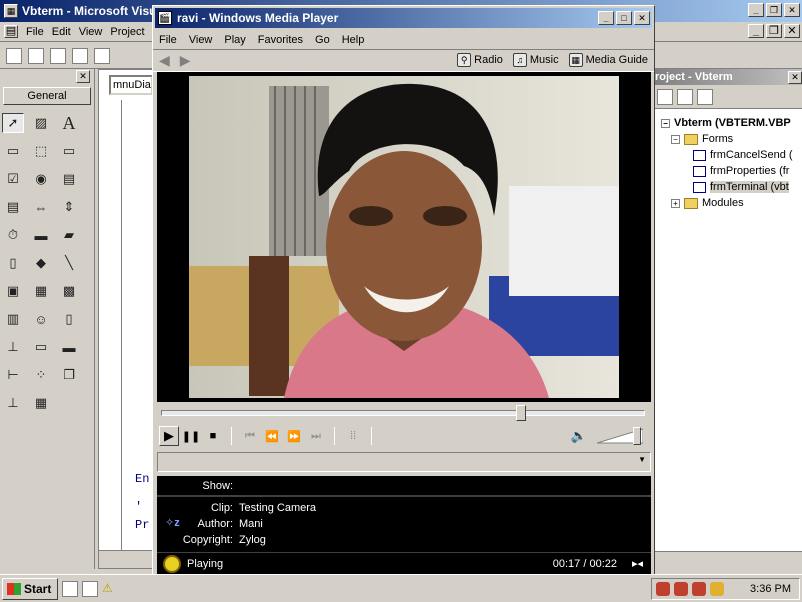 Image resolution: width=802 pixels, height=602 pixels. I want to click on vb-minimize-button: _, so click(756, 10).